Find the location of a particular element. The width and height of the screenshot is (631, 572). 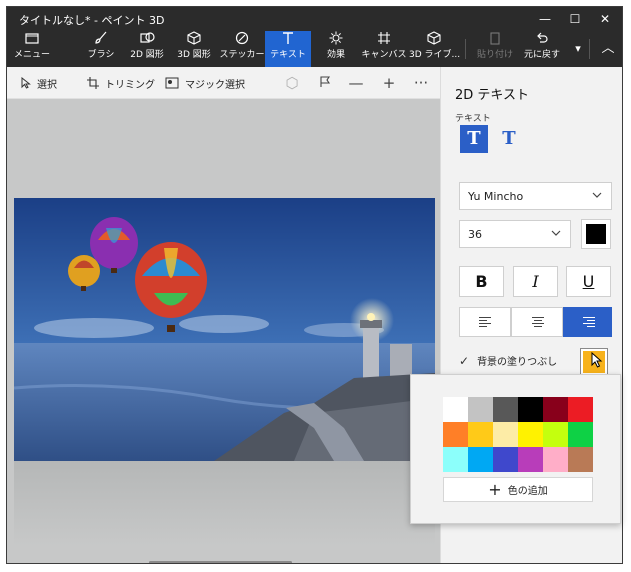

sticker-icon is located at coordinates (242, 40).